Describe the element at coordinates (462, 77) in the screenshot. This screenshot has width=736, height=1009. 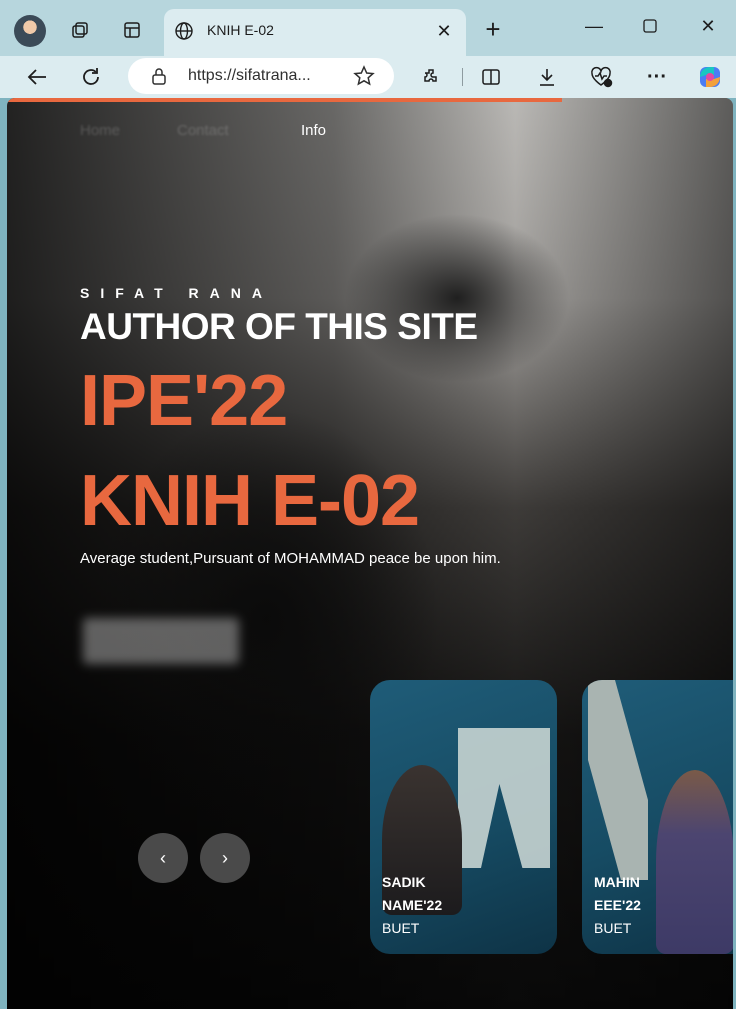
I see `toolbar-divider` at that location.